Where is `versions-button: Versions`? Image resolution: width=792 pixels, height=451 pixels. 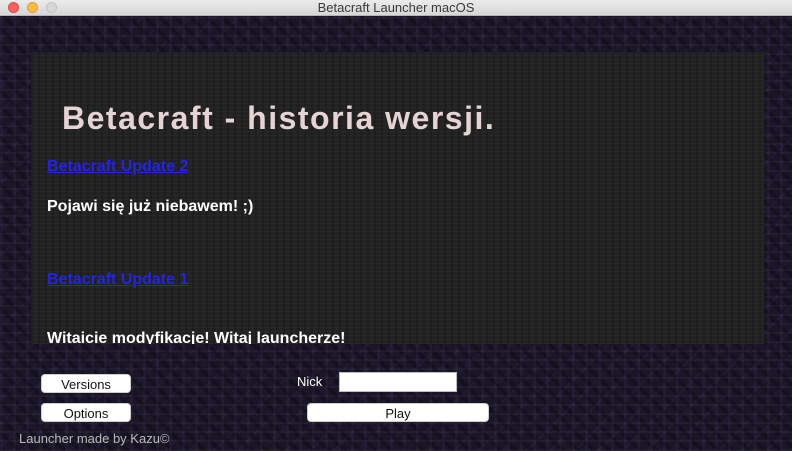
versions-button: Versions is located at coordinates (86, 383).